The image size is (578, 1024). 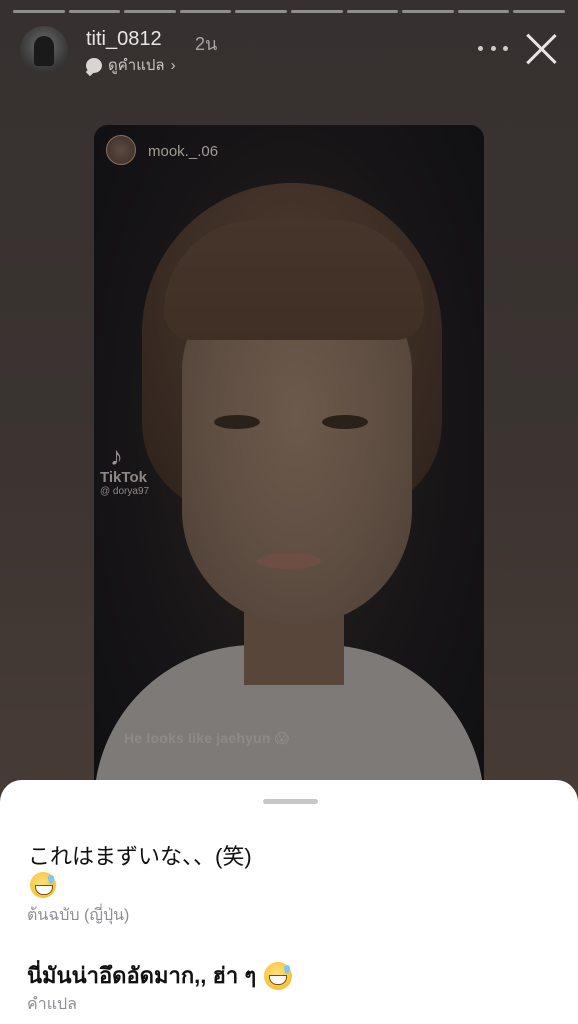 What do you see at coordinates (78, 915) in the screenshot?
I see `original-language-label: ต้นฉบับ (ญี่ปุ่น)` at bounding box center [78, 915].